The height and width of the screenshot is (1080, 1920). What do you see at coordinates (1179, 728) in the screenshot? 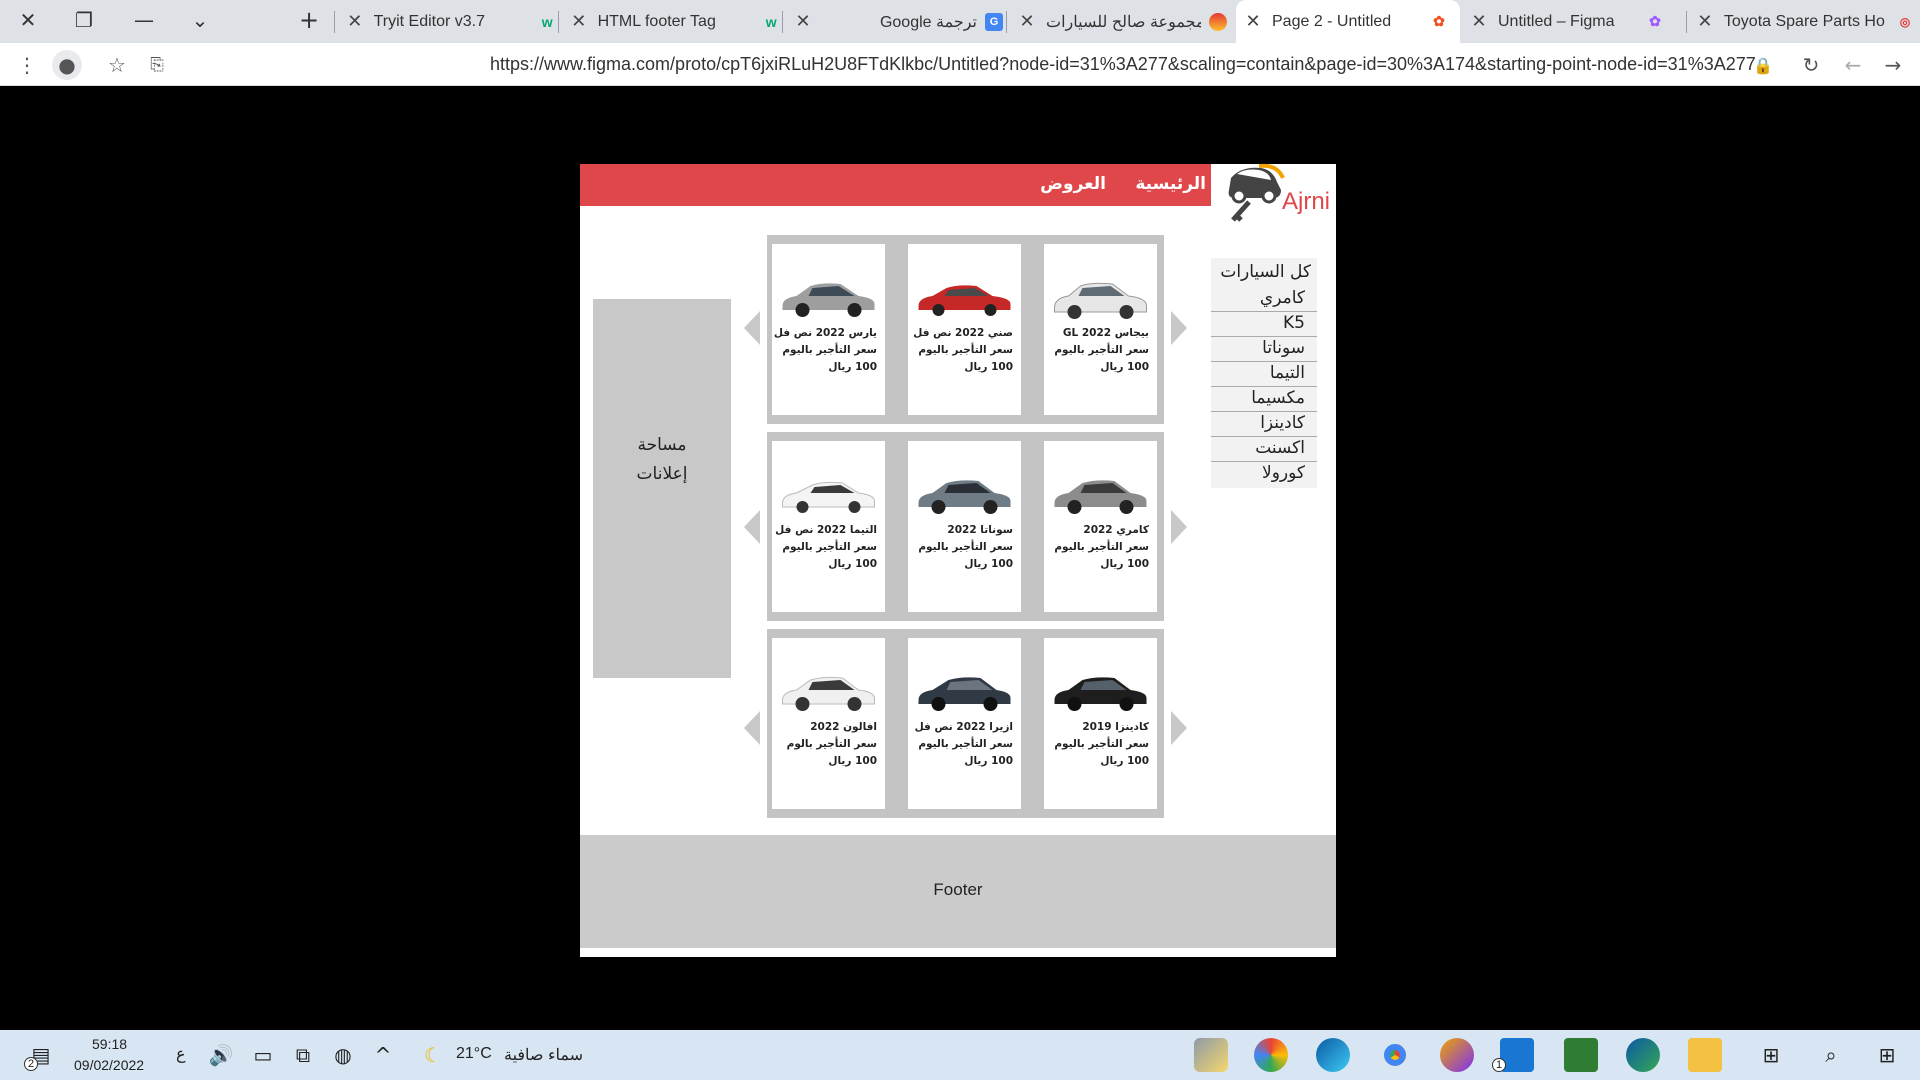
I see `row3-next-arrow-icon` at bounding box center [1179, 728].